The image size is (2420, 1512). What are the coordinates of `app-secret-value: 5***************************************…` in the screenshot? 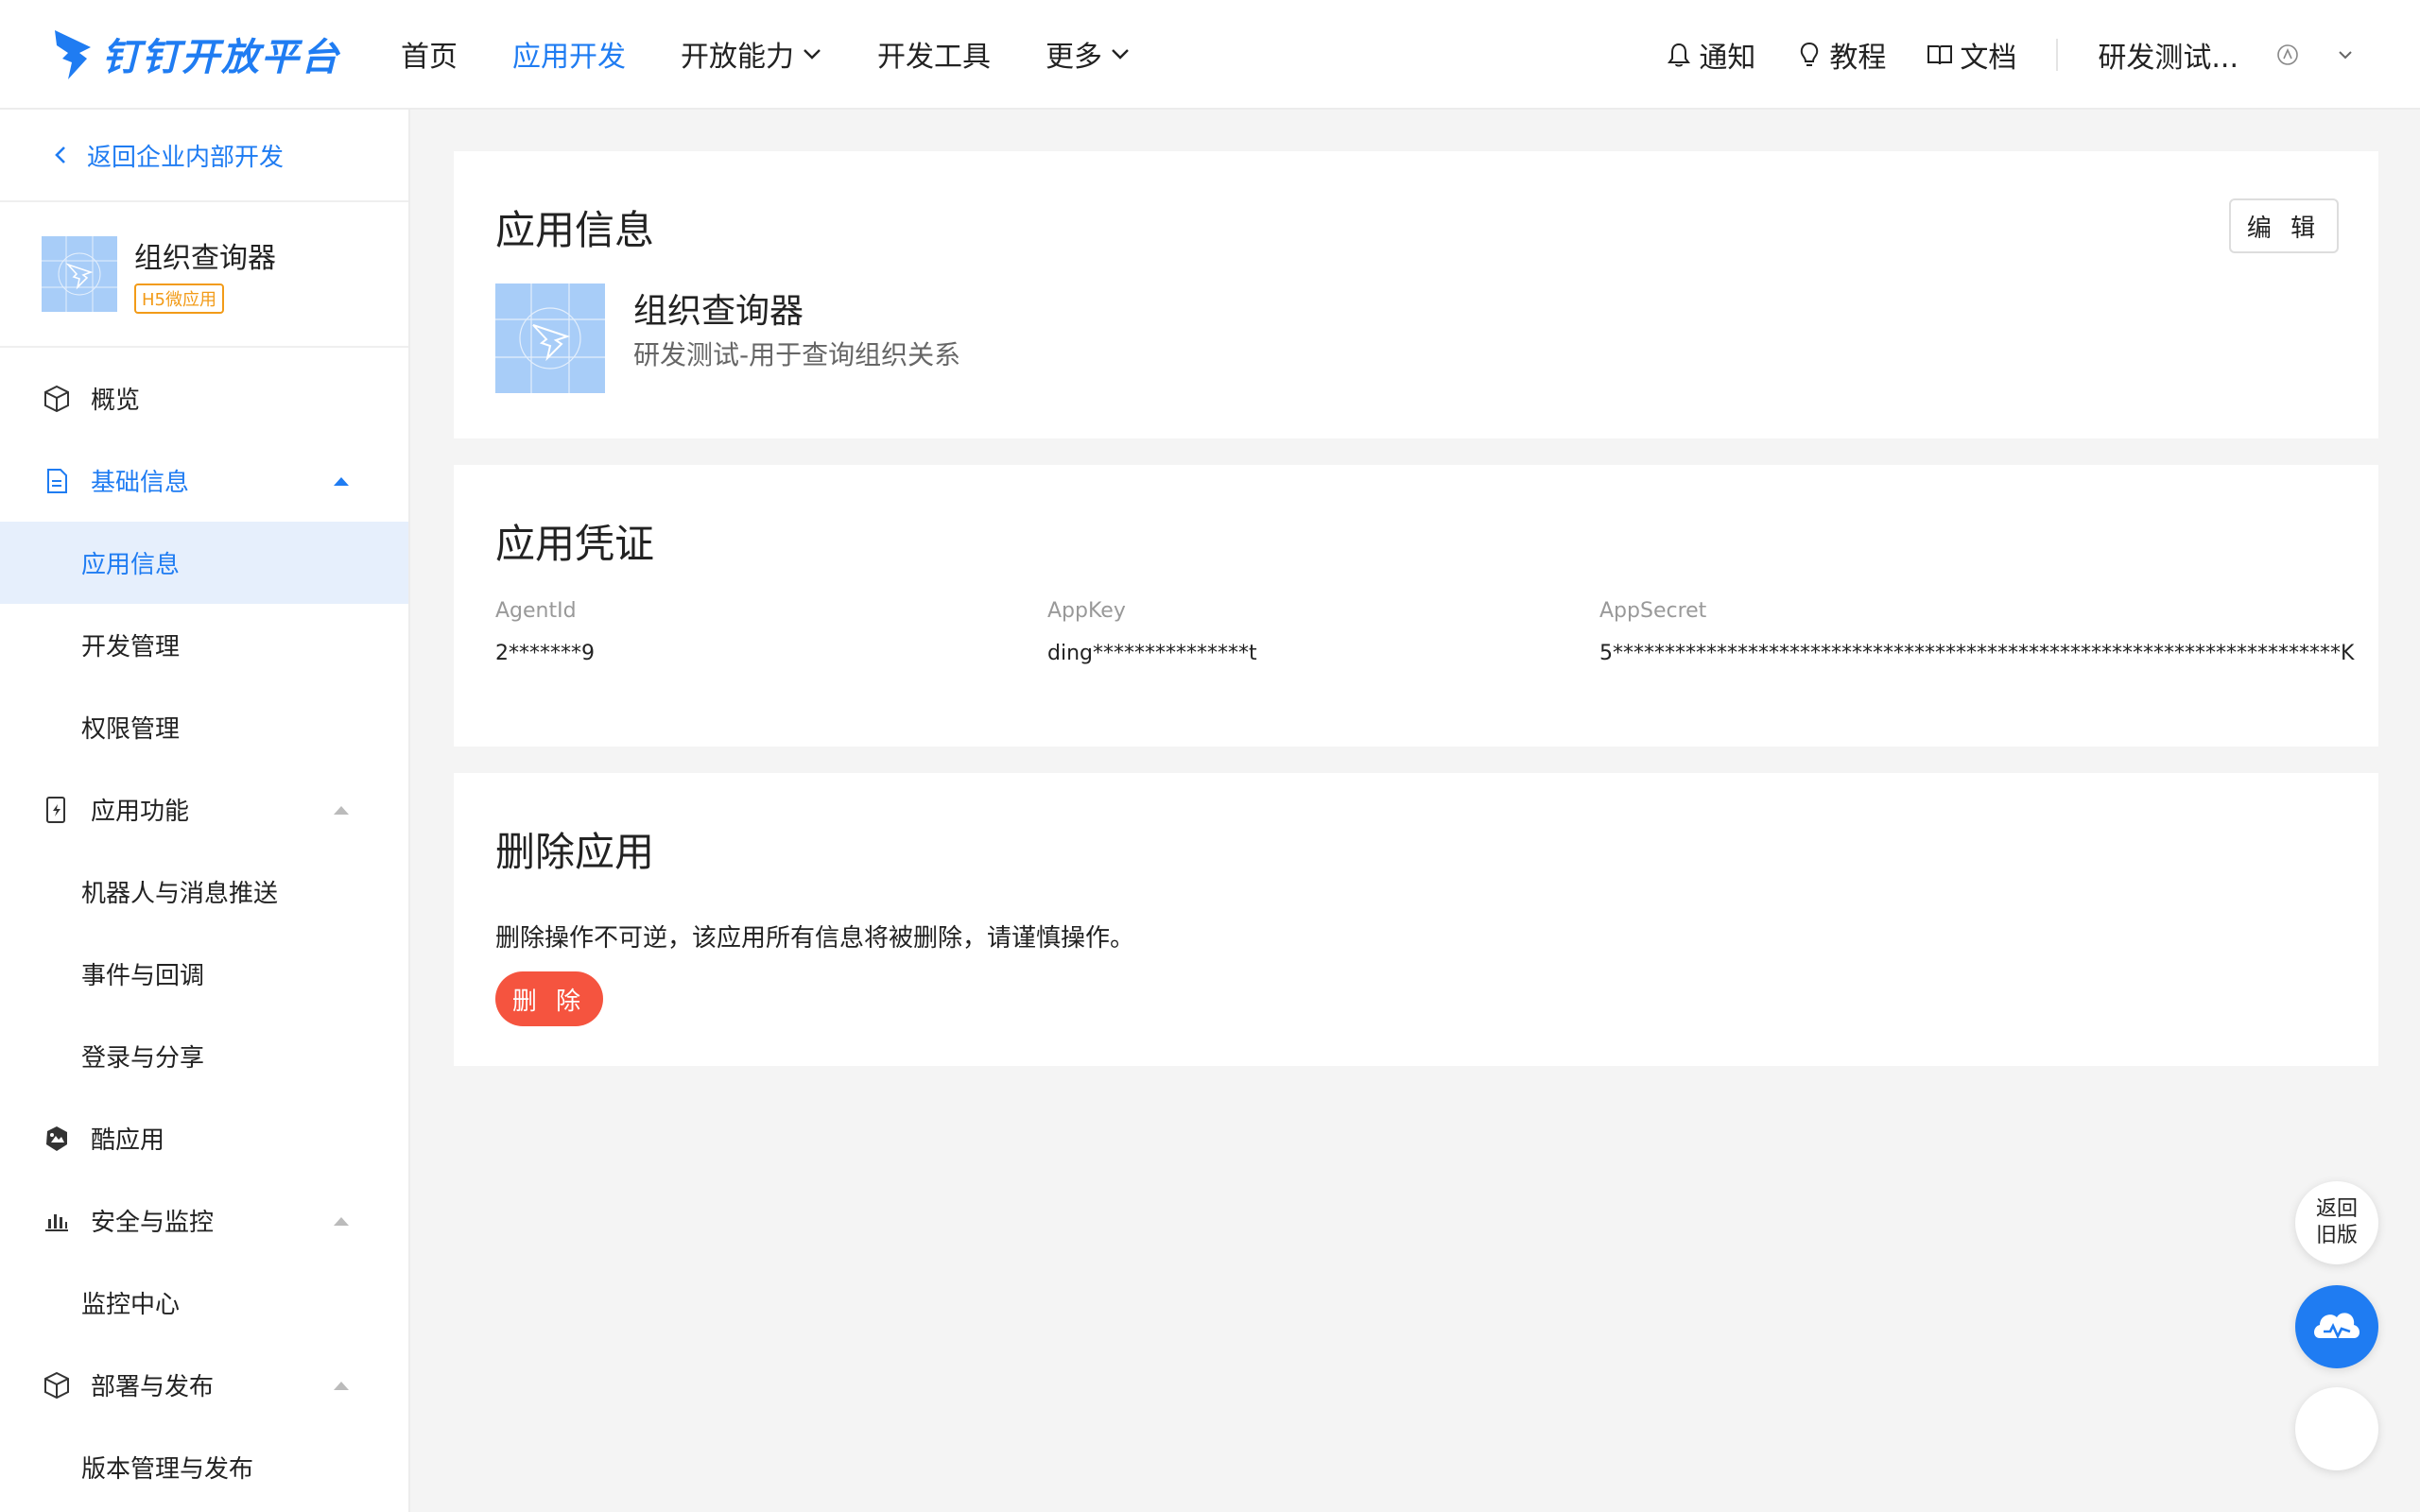 It's located at (1977, 653).